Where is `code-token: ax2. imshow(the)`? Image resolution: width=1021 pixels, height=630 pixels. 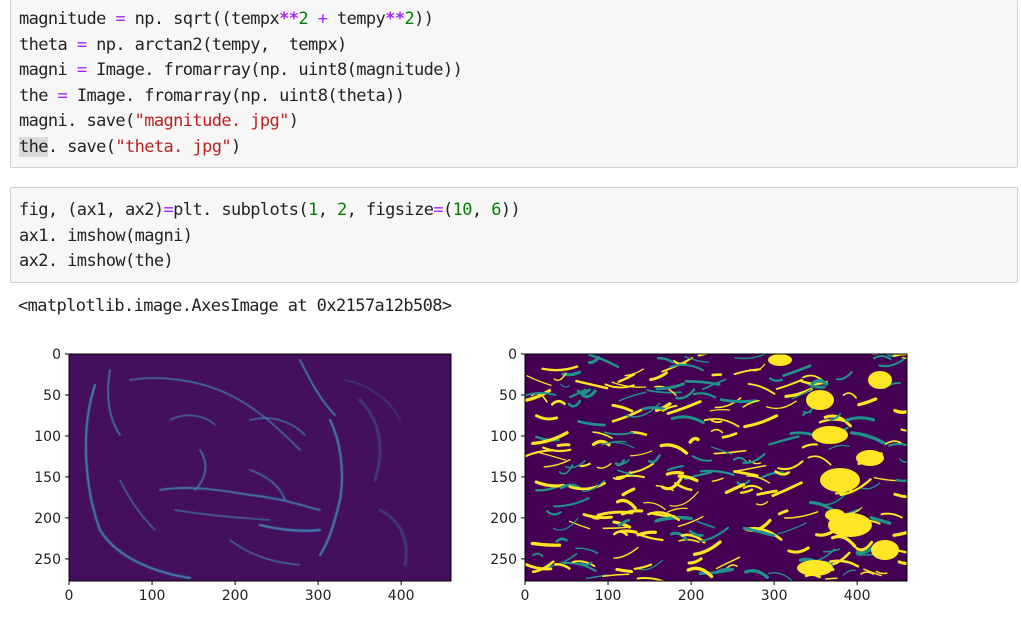
code-token: ax2. imshow(the) is located at coordinates (96, 261).